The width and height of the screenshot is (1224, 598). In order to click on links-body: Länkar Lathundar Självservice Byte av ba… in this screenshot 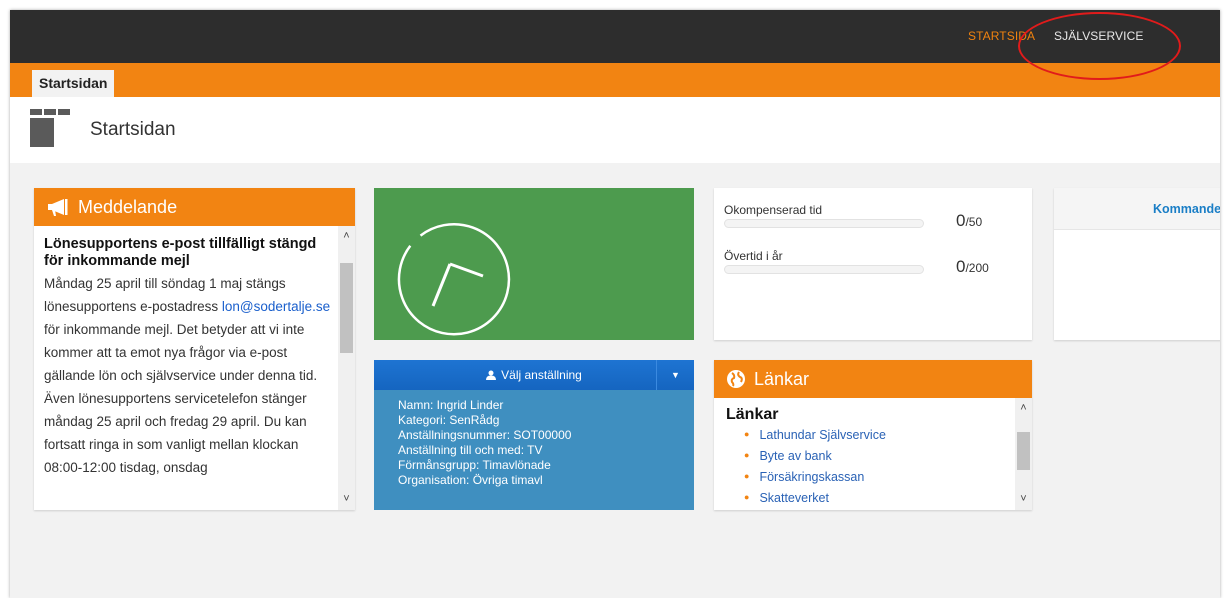, I will do `click(873, 454)`.